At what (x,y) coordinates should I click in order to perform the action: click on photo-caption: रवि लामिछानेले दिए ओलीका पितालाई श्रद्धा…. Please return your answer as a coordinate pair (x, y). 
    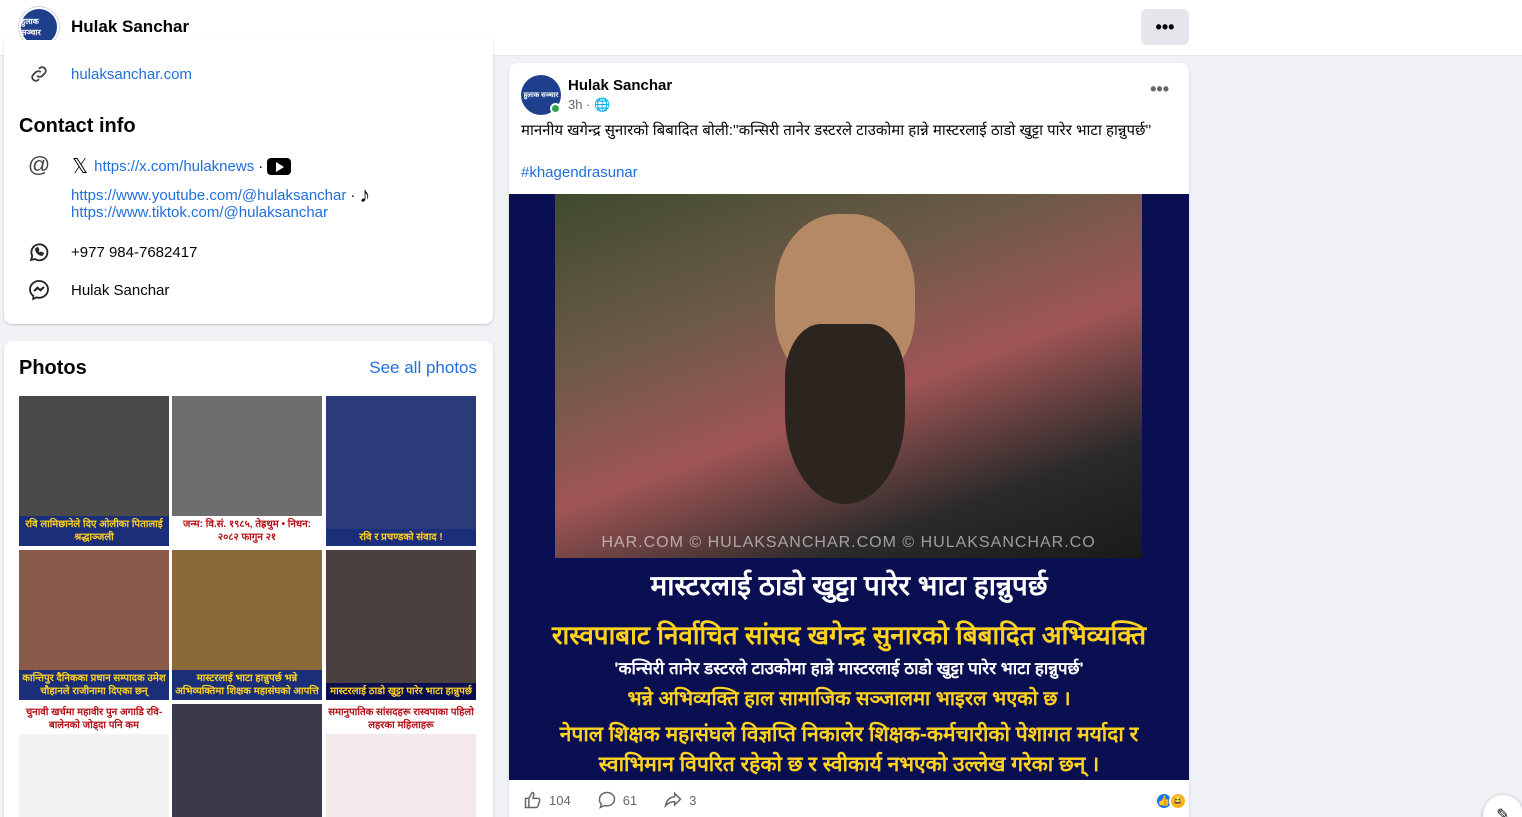
    Looking at the image, I should click on (94, 531).